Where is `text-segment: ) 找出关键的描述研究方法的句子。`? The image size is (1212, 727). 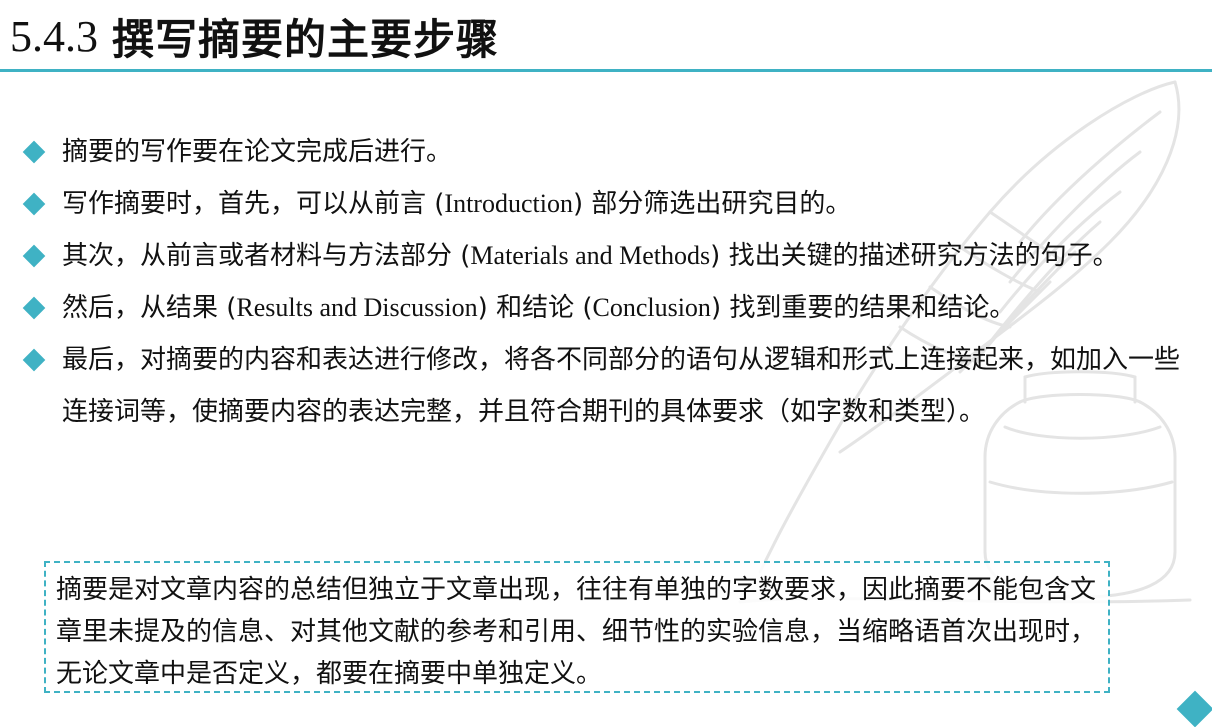
text-segment: ) 找出关键的描述研究方法的句子。 is located at coordinates (914, 256).